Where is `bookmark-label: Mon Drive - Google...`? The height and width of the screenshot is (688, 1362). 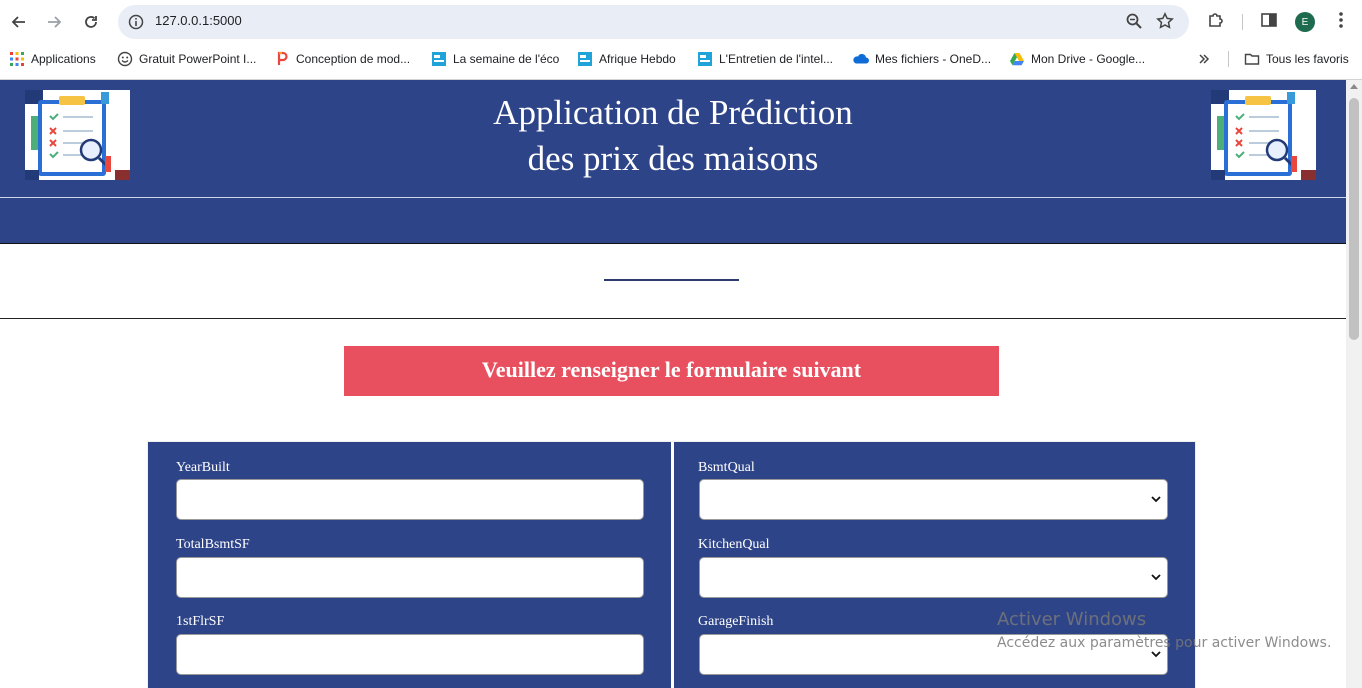 bookmark-label: Mon Drive - Google... is located at coordinates (1088, 59).